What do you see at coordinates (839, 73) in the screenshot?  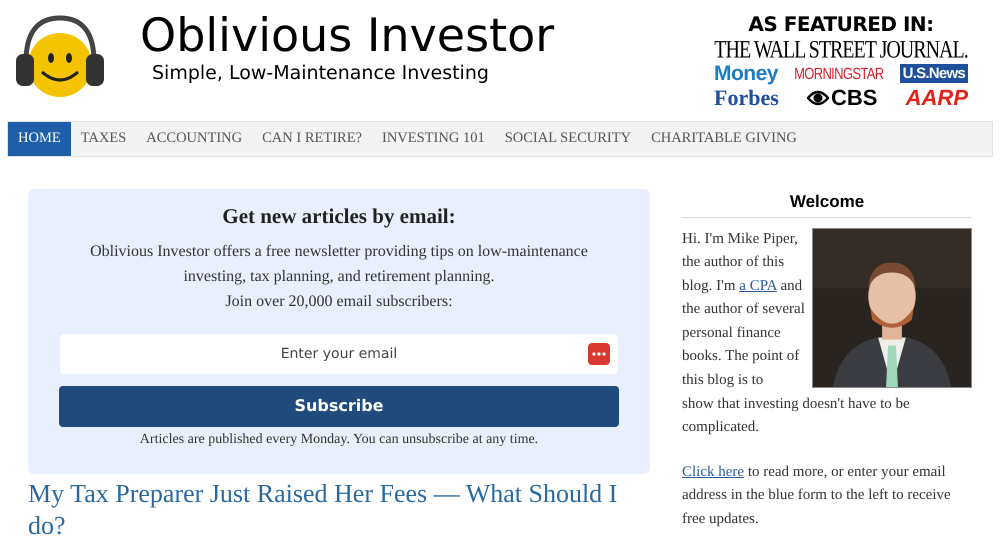 I see `featured-logo: MORNINGSTAR` at bounding box center [839, 73].